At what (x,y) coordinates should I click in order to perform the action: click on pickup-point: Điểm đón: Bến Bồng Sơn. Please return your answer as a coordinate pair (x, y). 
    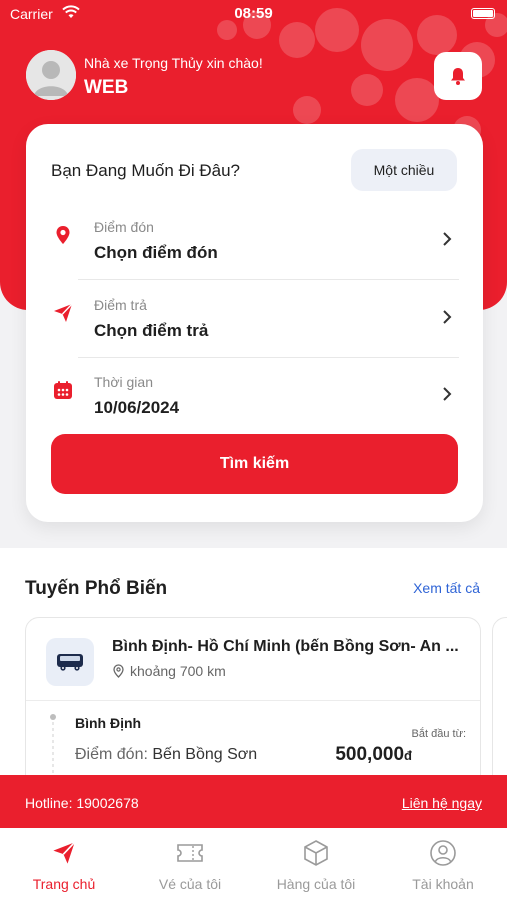
    Looking at the image, I should click on (166, 755).